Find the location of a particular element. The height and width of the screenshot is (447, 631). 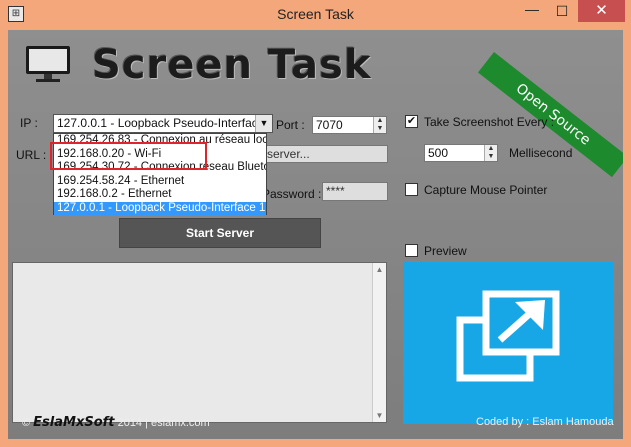

ip-option: 169.254.58.24 - Ethernet is located at coordinates (160, 182).